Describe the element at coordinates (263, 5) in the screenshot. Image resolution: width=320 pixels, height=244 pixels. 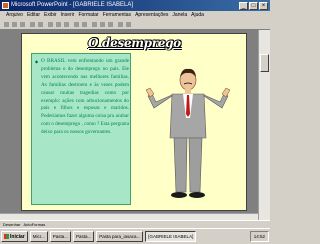
I see `close-icon: ×` at that location.